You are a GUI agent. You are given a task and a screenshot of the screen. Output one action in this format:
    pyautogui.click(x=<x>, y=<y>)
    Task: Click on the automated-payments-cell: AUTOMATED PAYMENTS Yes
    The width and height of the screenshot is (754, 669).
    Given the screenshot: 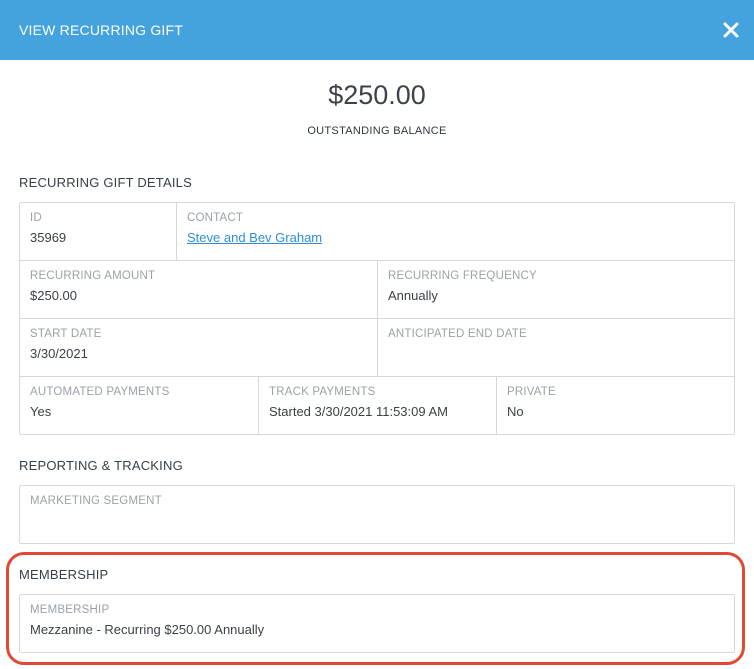 What is the action you would take?
    pyautogui.click(x=139, y=405)
    